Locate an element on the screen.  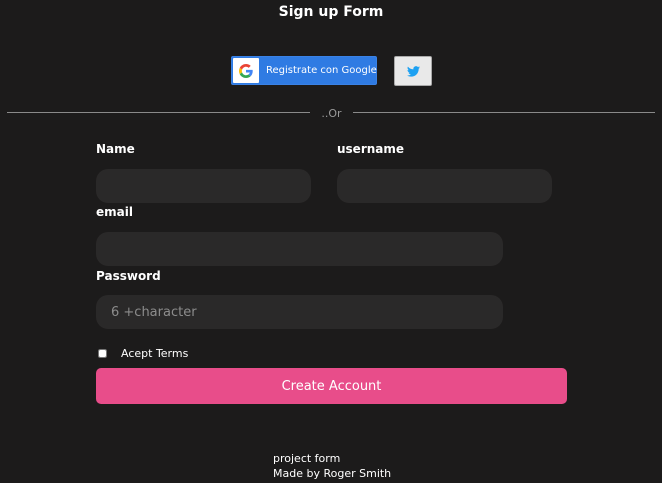
divider-text: ..Or is located at coordinates (331, 113).